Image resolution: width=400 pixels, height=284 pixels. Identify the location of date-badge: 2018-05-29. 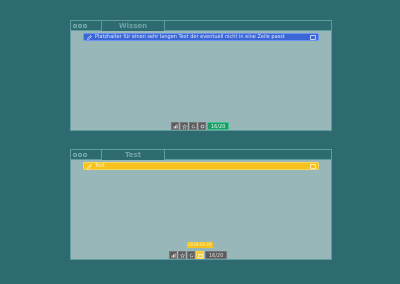
(200, 245).